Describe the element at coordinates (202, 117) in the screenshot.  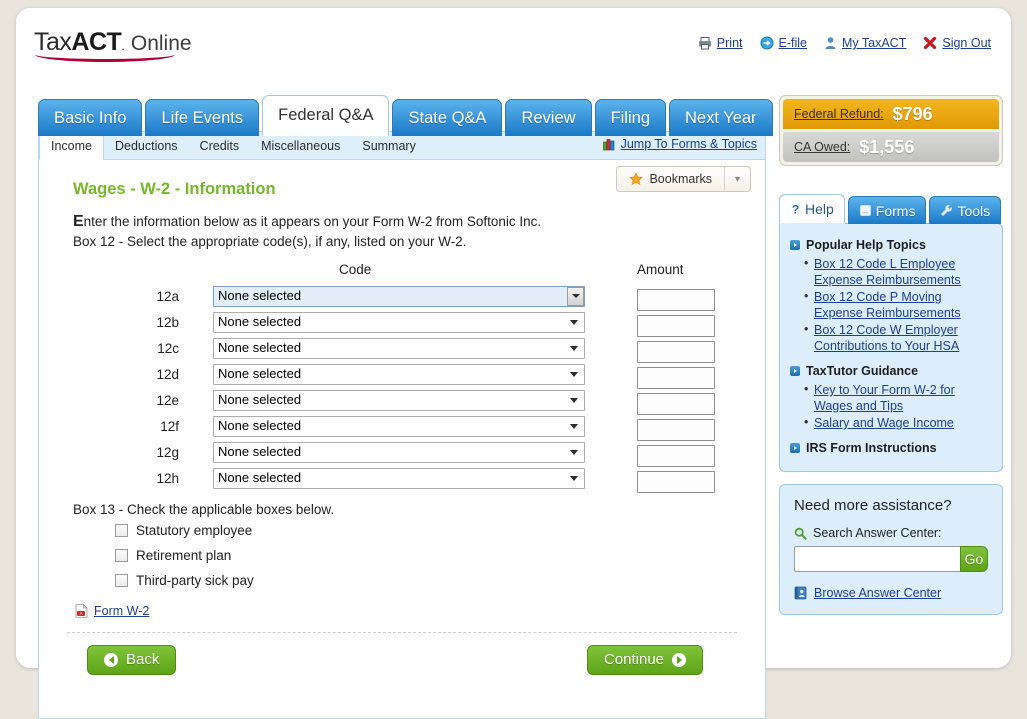
I see `tab-life-events: Life Events` at that location.